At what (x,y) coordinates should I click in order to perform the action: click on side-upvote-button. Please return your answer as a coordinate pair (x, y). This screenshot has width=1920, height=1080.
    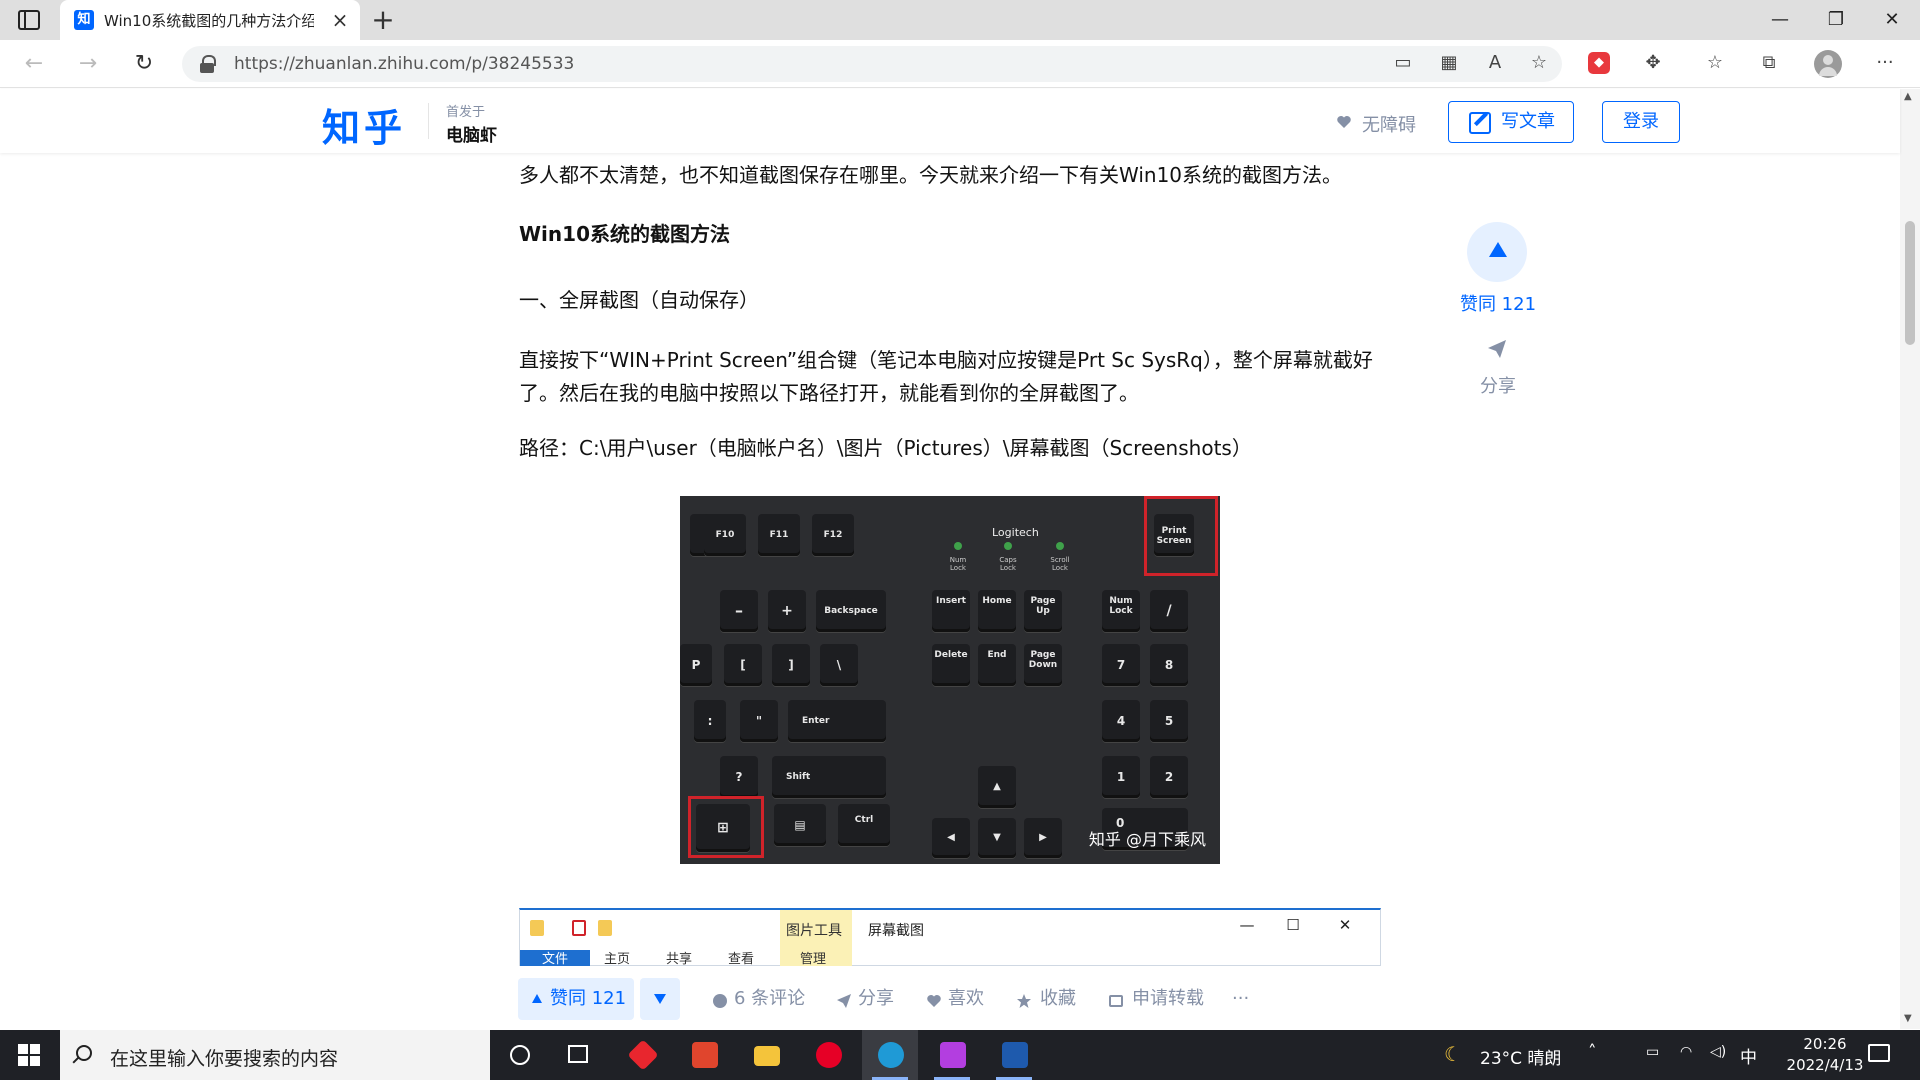
    Looking at the image, I should click on (1497, 252).